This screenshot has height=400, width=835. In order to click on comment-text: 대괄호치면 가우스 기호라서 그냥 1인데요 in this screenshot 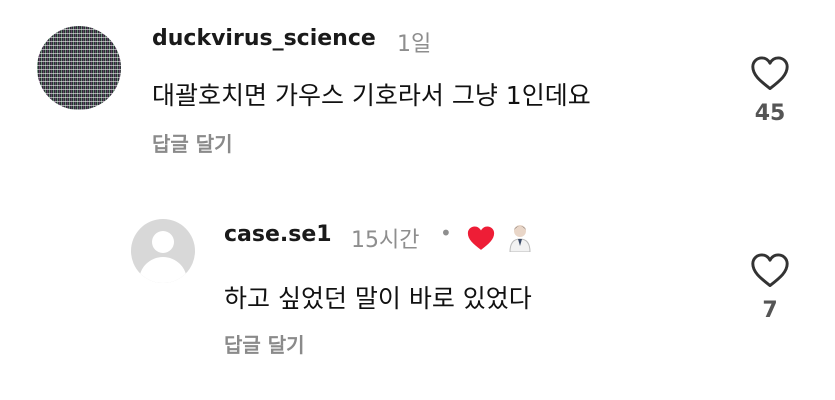, I will do `click(371, 95)`.